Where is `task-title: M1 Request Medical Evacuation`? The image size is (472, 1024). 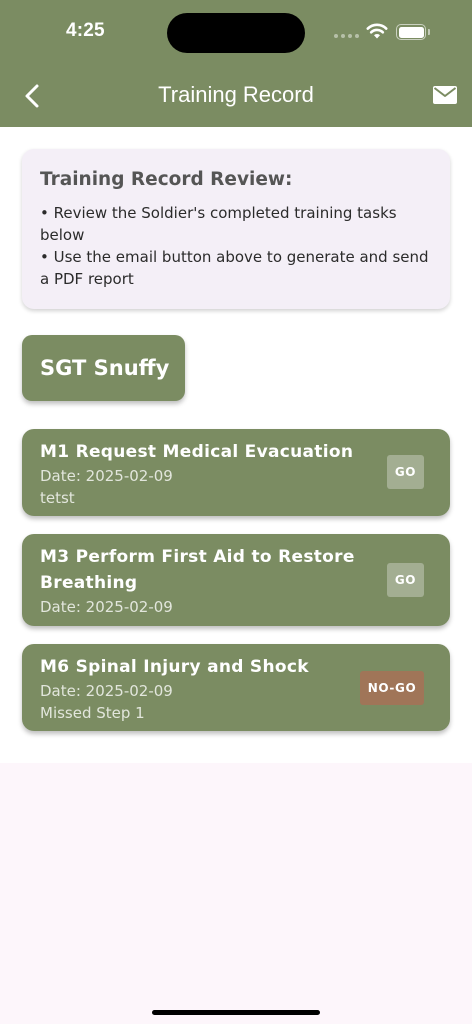 task-title: M1 Request Medical Evacuation is located at coordinates (197, 452).